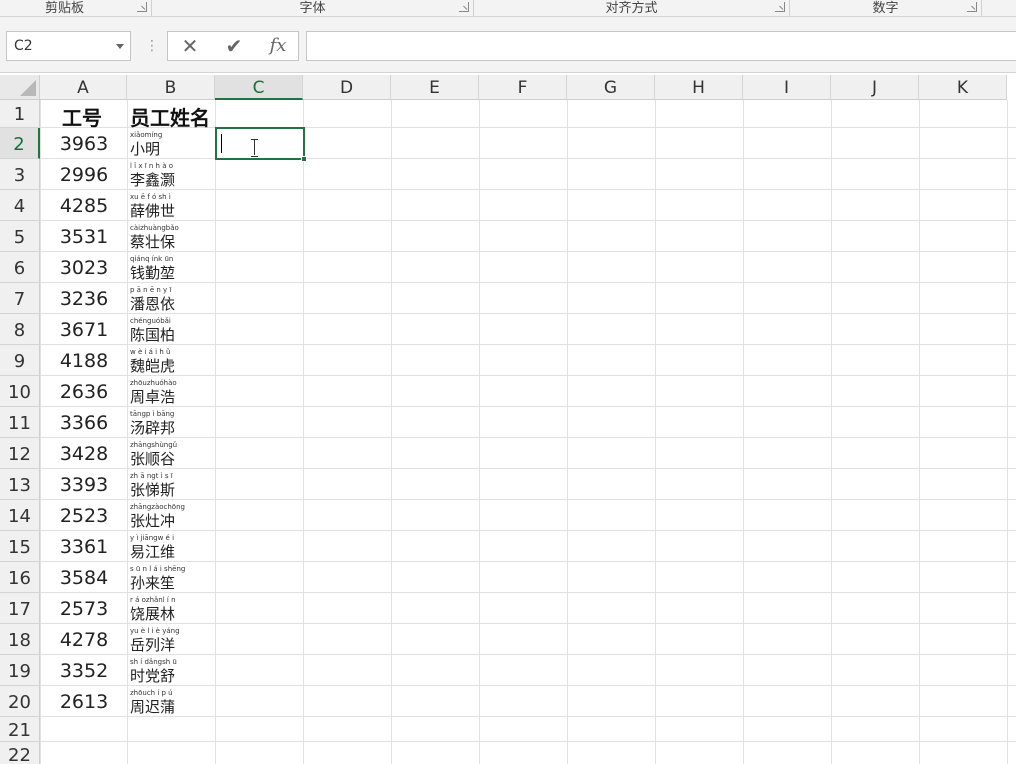 The width and height of the screenshot is (1016, 764). Describe the element at coordinates (172, 422) in the screenshot. I see `cell-employee-name: tāngp ì bāng 汤辟邦` at that location.